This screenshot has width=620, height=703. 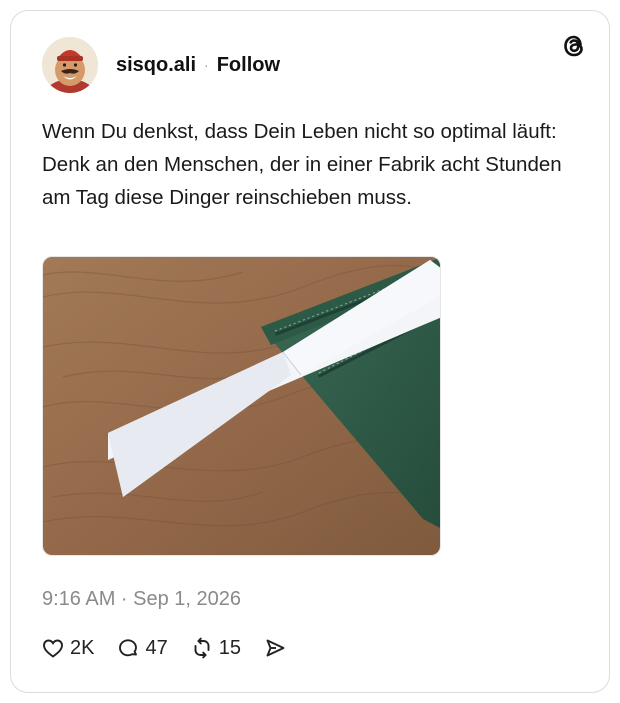 What do you see at coordinates (156, 647) in the screenshot?
I see `reply-count: 47` at bounding box center [156, 647].